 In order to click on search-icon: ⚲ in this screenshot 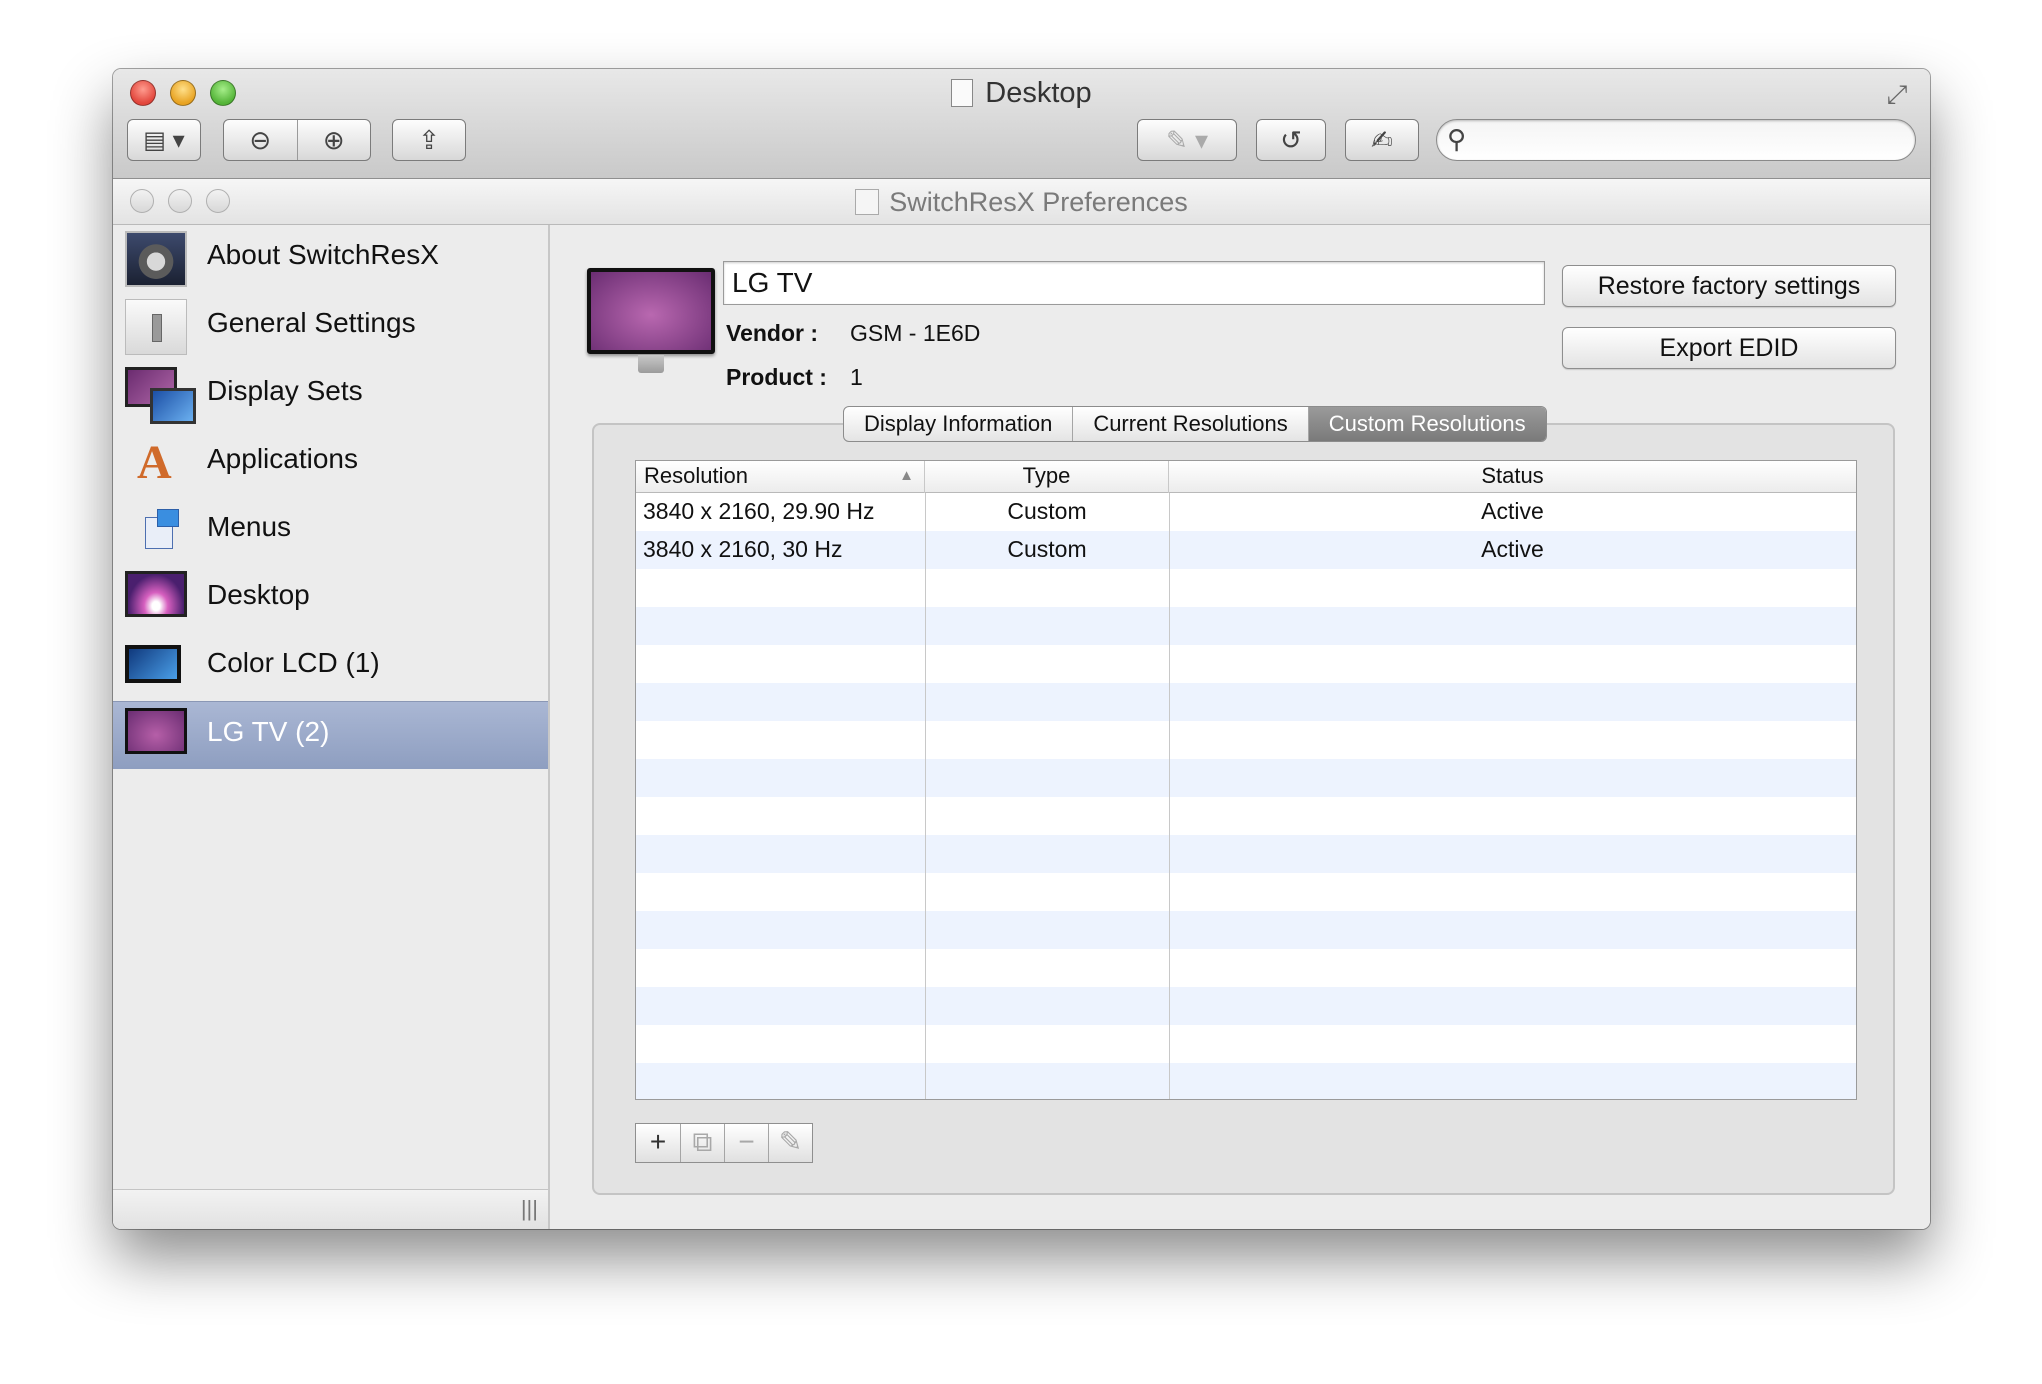, I will do `click(1457, 139)`.